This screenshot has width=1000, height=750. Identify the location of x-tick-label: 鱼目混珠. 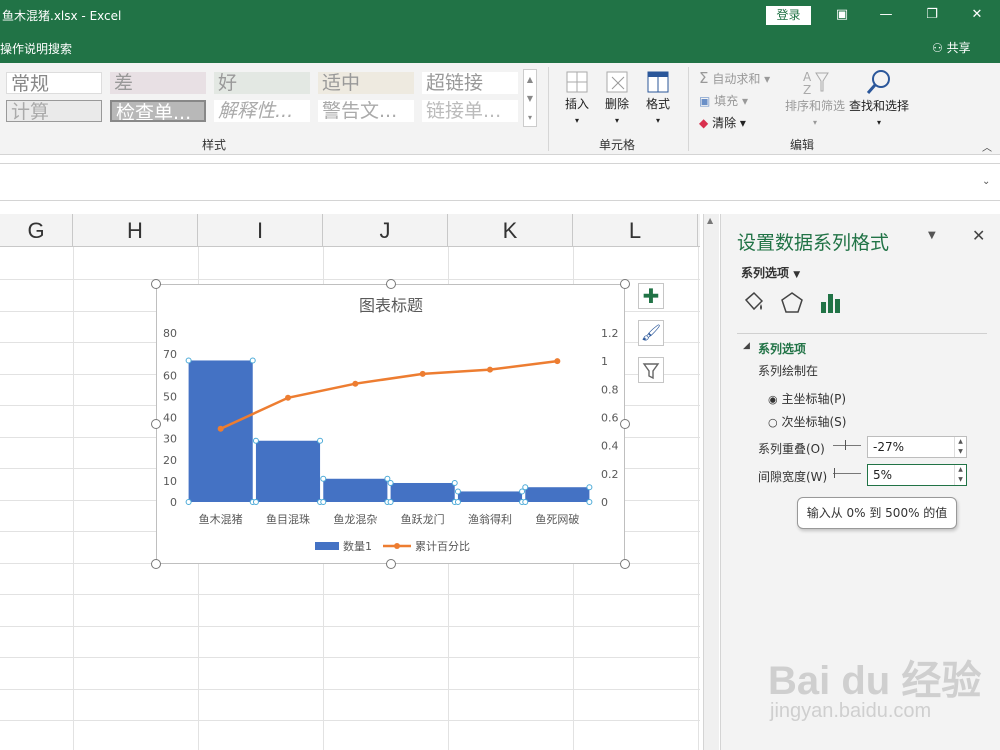
(288, 519).